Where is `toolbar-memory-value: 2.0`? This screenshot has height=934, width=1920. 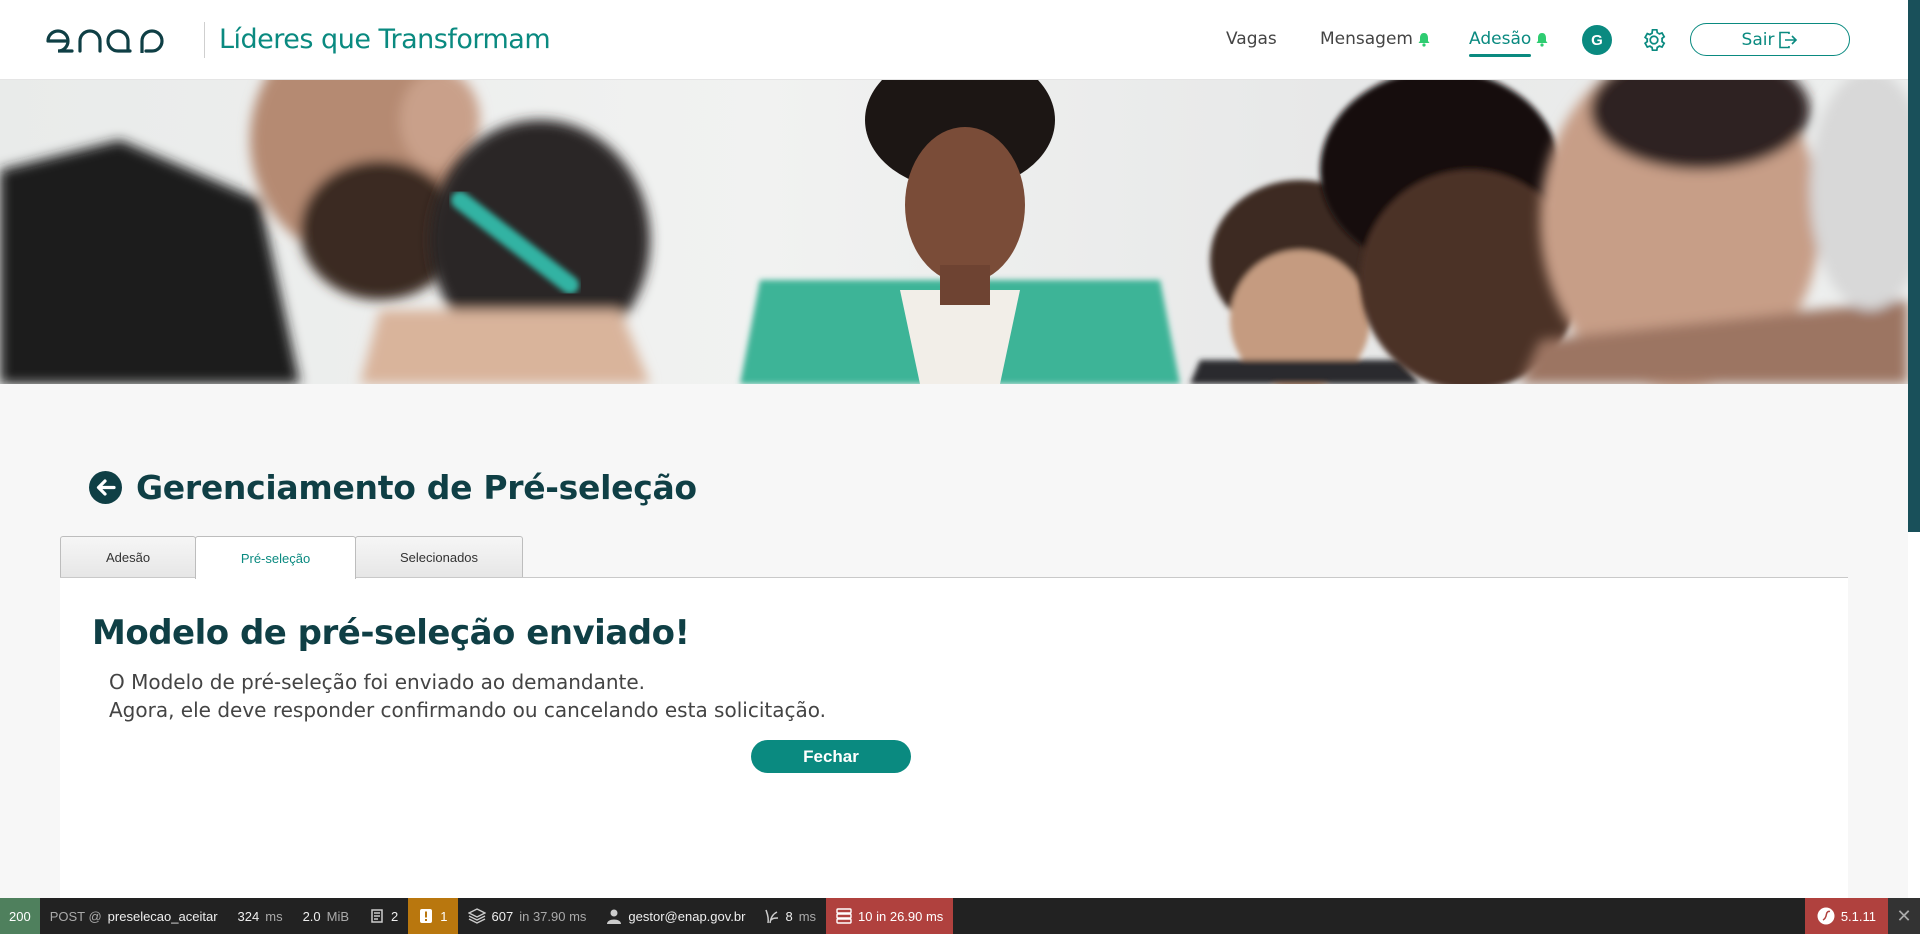
toolbar-memory-value: 2.0 is located at coordinates (311, 916).